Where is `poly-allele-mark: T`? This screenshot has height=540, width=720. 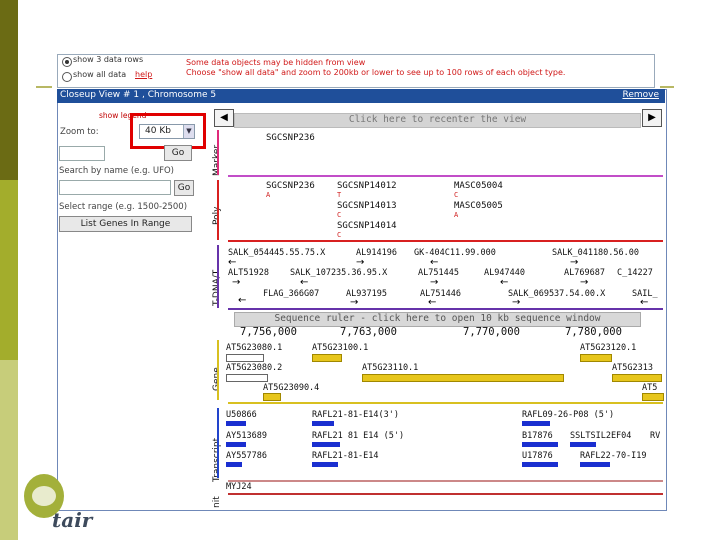
poly-allele-mark: T is located at coordinates (339, 195).